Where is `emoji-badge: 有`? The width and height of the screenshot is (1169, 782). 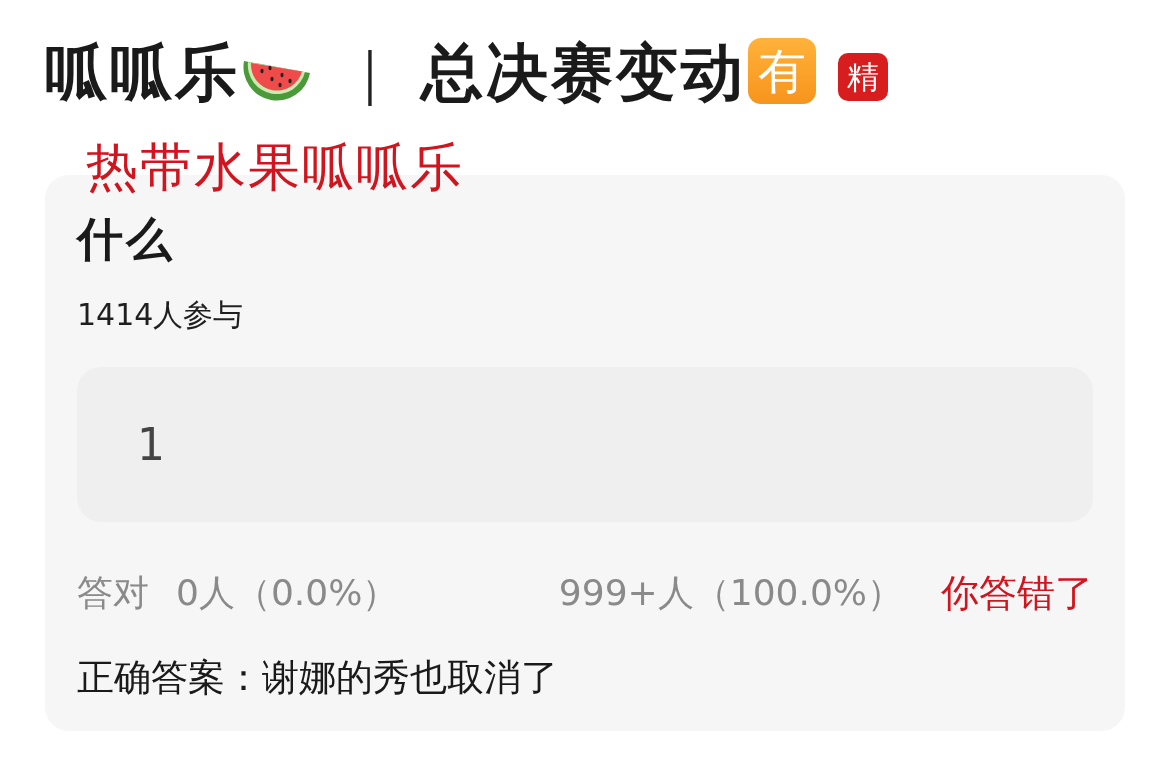
emoji-badge: 有 is located at coordinates (782, 71).